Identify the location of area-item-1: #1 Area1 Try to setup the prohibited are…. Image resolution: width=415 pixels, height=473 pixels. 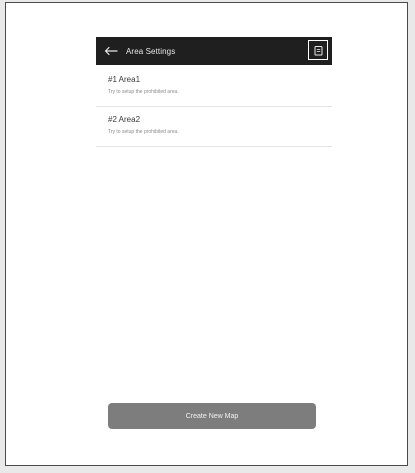
(214, 87).